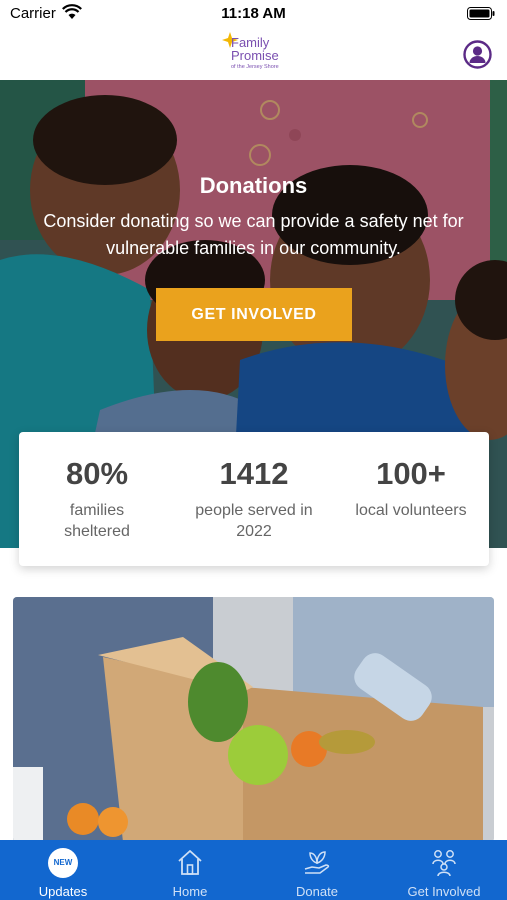  What do you see at coordinates (190, 862) in the screenshot?
I see `home-icon` at bounding box center [190, 862].